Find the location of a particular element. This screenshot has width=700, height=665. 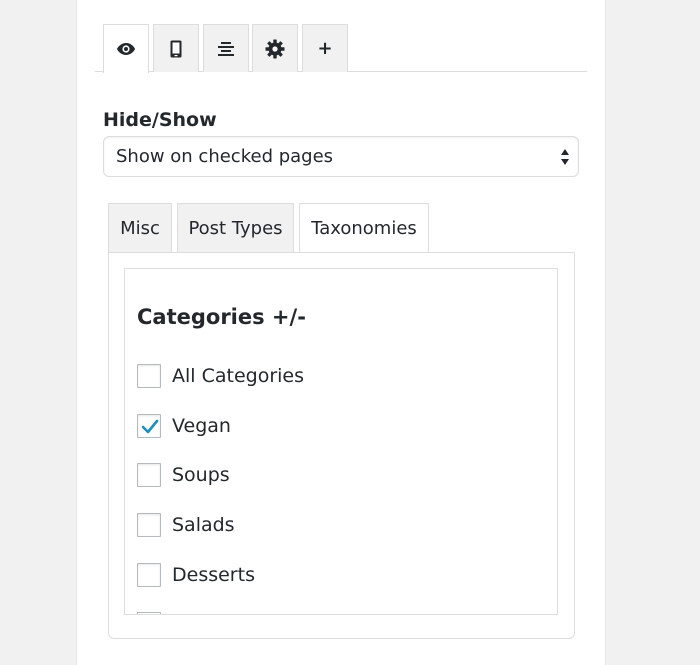

align-center-icon is located at coordinates (226, 49).